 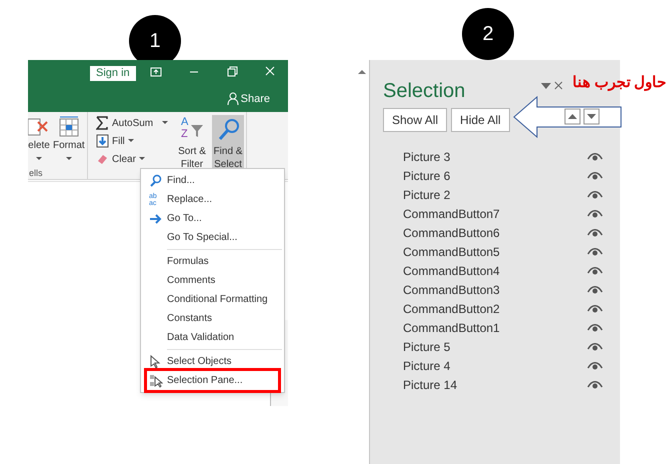 I want to click on menu-item: Data Validation, so click(x=212, y=337).